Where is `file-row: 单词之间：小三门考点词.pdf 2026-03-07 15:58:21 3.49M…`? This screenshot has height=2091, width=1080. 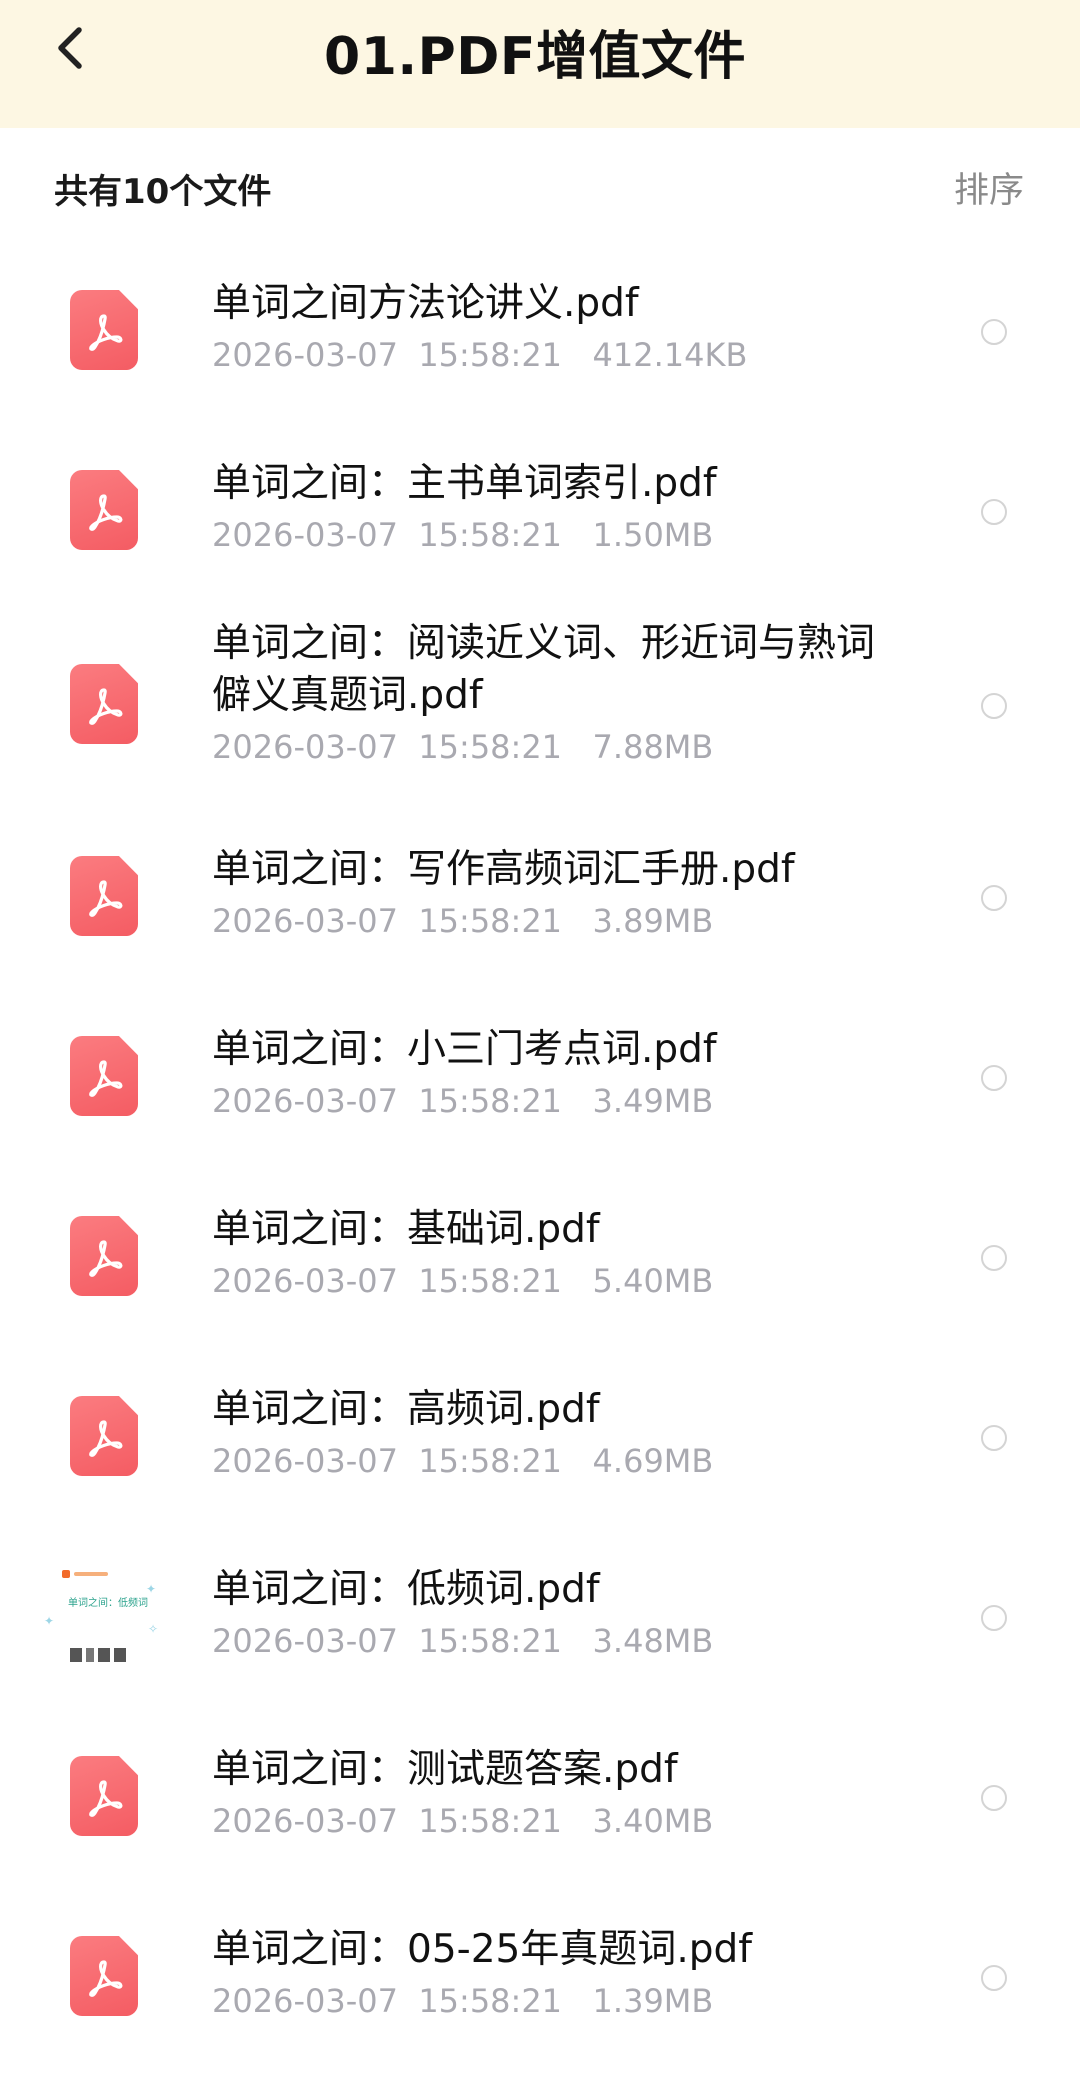 file-row: 单词之间：小三门考点词.pdf 2026-03-07 15:58:21 3.49M… is located at coordinates (540, 1082).